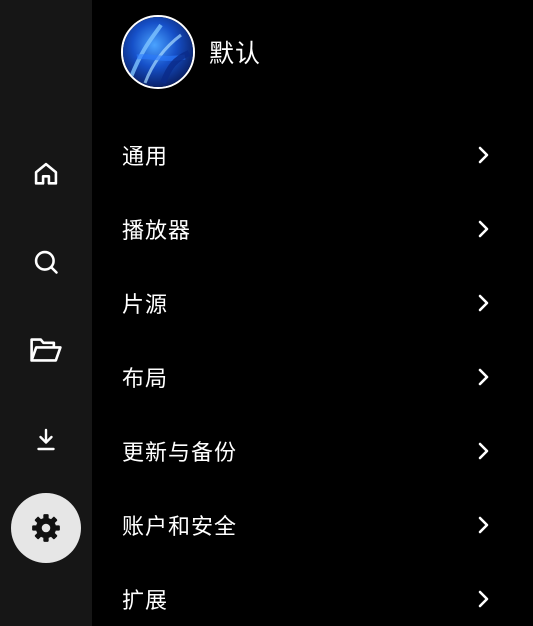 This screenshot has width=533, height=626. Describe the element at coordinates (158, 52) in the screenshot. I see `avatar` at that location.